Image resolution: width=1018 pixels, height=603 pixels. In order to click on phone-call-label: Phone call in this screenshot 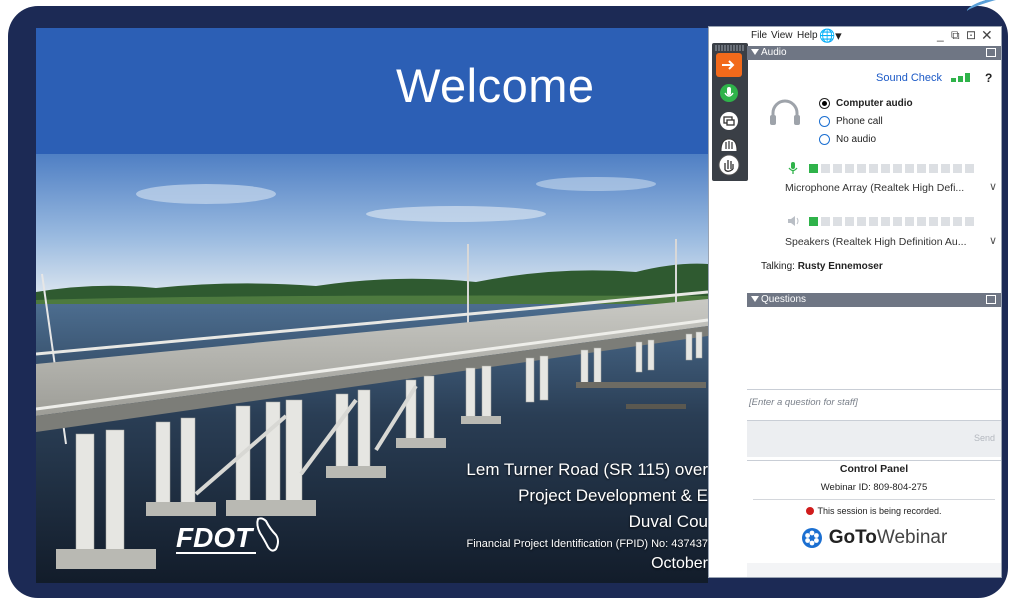, I will do `click(859, 121)`.